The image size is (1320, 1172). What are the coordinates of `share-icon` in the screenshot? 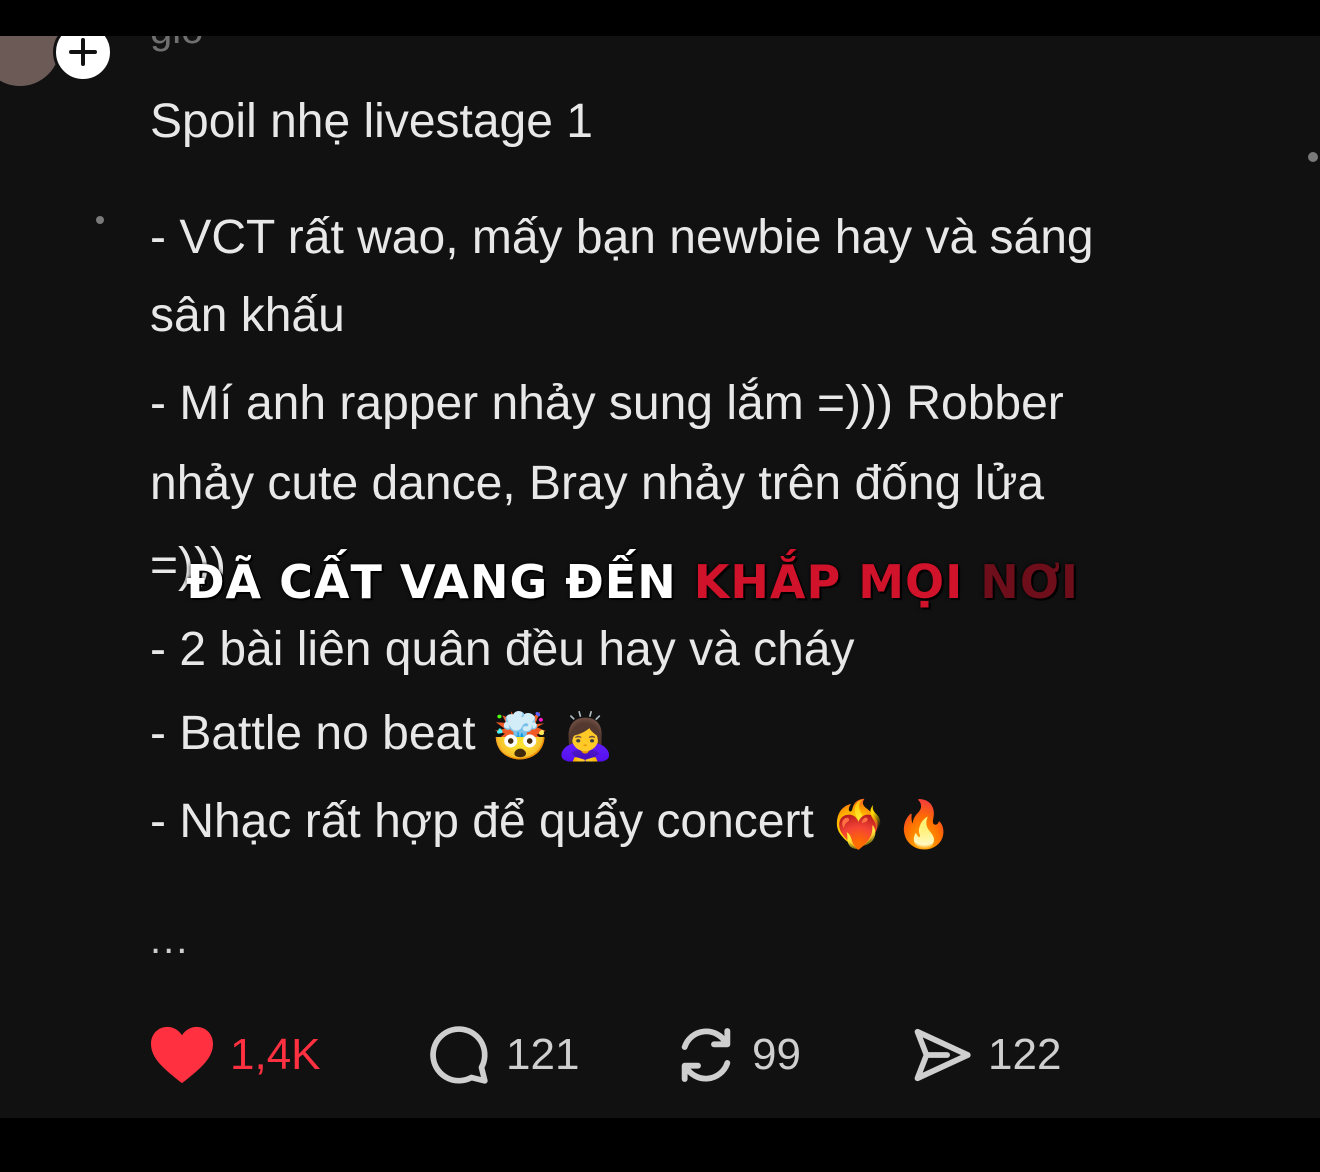 It's located at (942, 1055).